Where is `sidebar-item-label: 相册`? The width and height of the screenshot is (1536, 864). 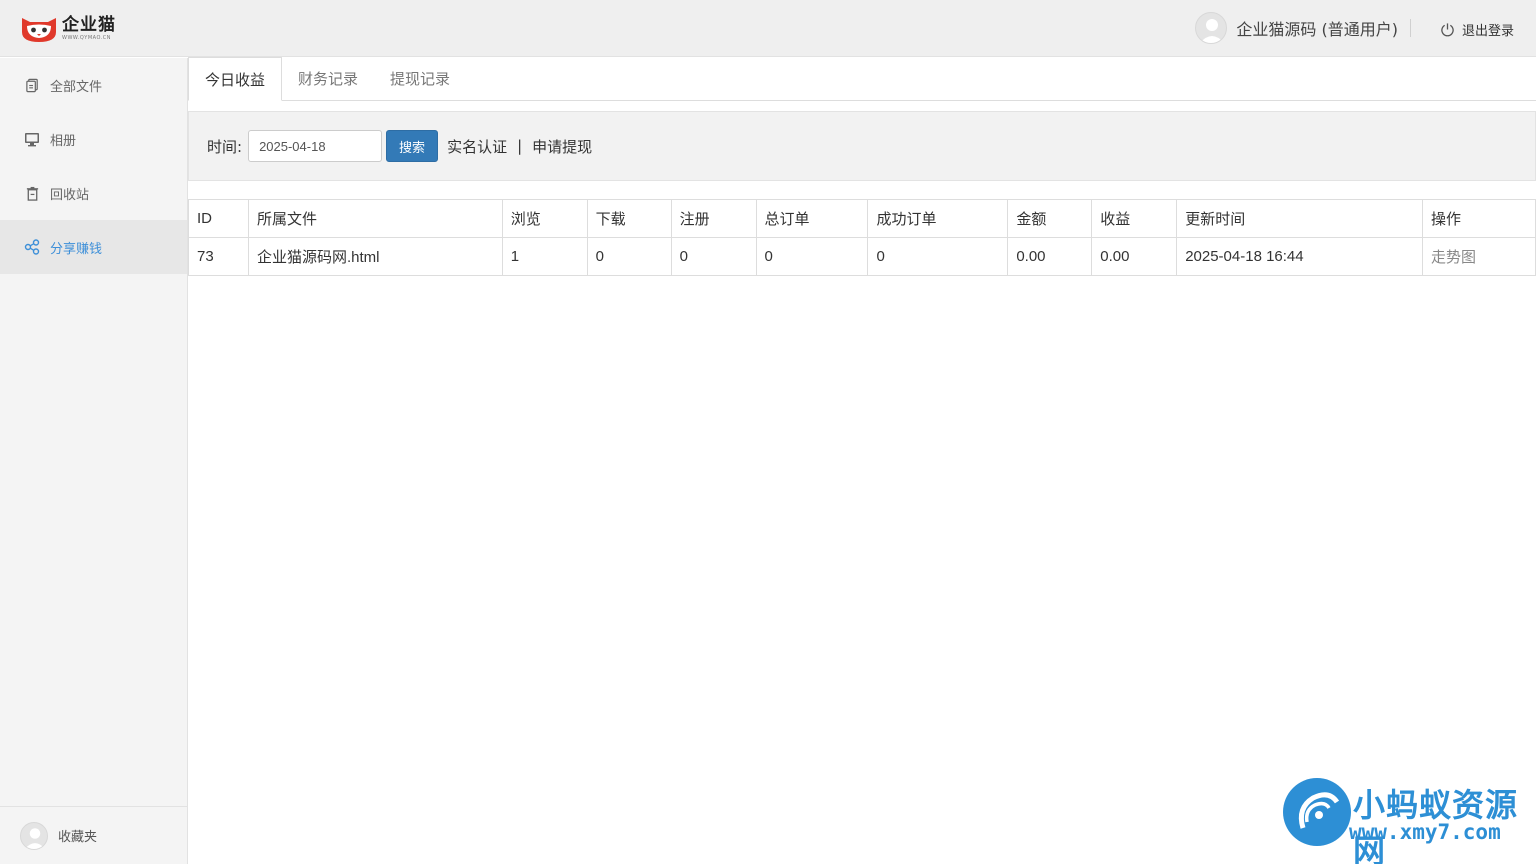
sidebar-item-label: 相册 is located at coordinates (63, 141).